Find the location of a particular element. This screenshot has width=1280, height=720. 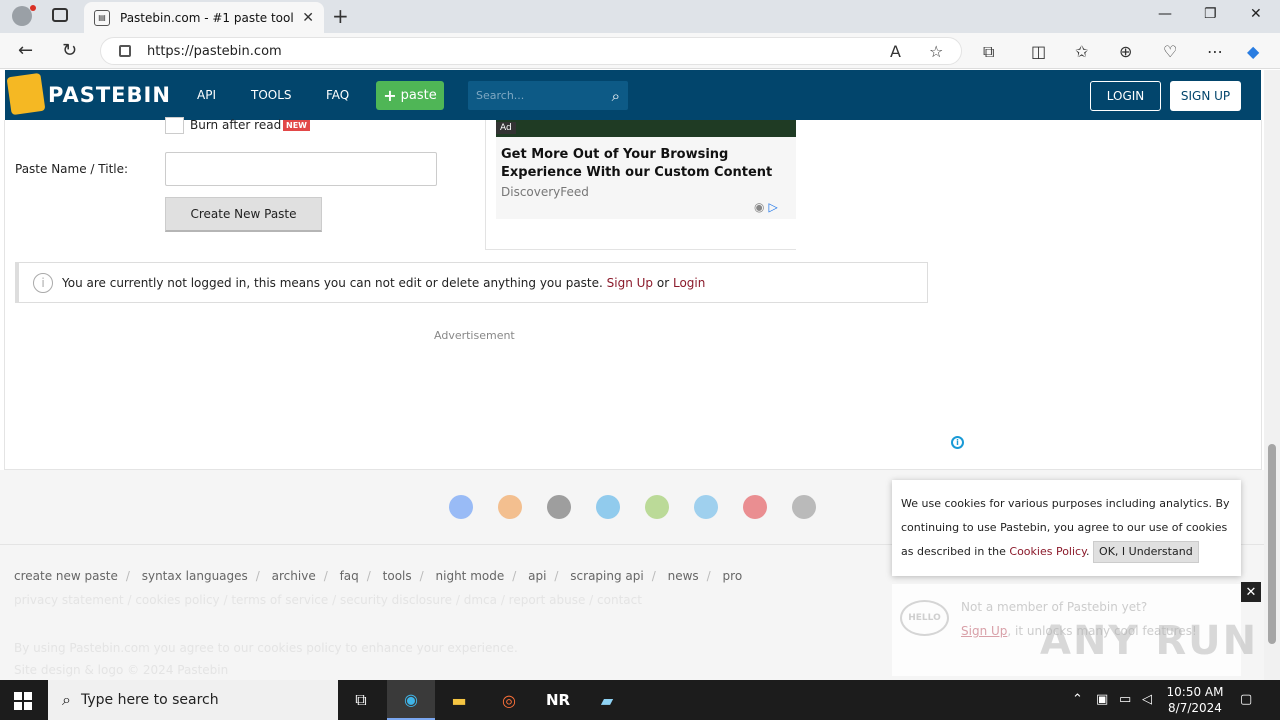

footer-link-scraping-api: scraping api is located at coordinates (606, 576).